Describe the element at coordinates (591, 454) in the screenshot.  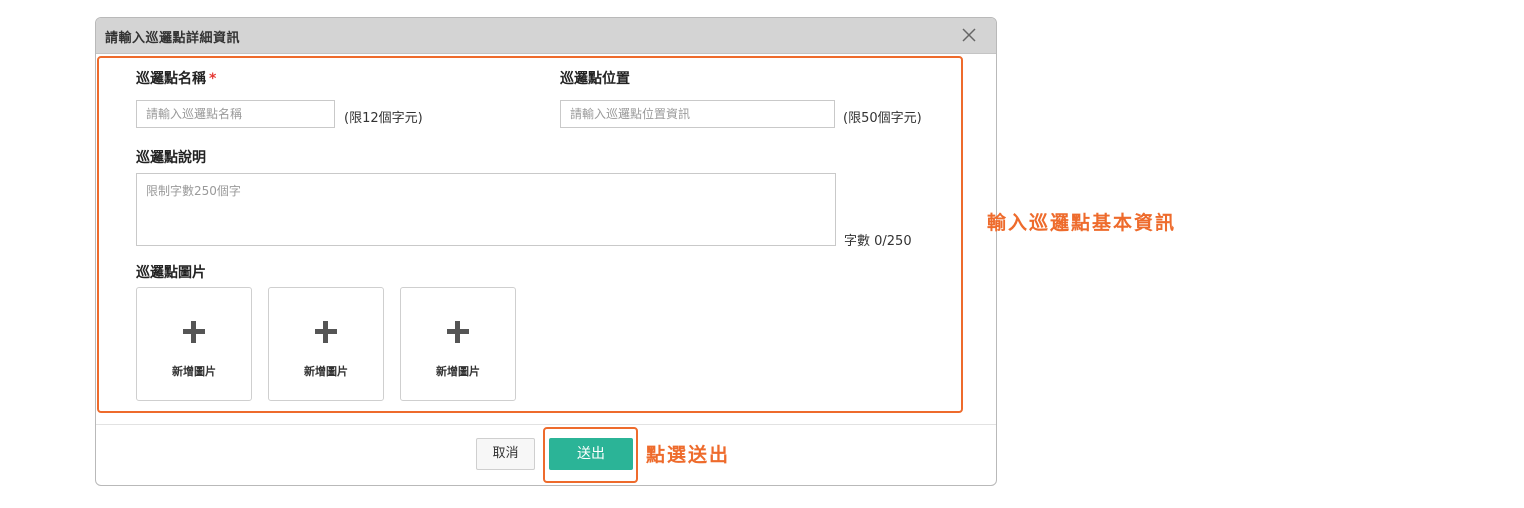
I see `submit-button: 送出` at that location.